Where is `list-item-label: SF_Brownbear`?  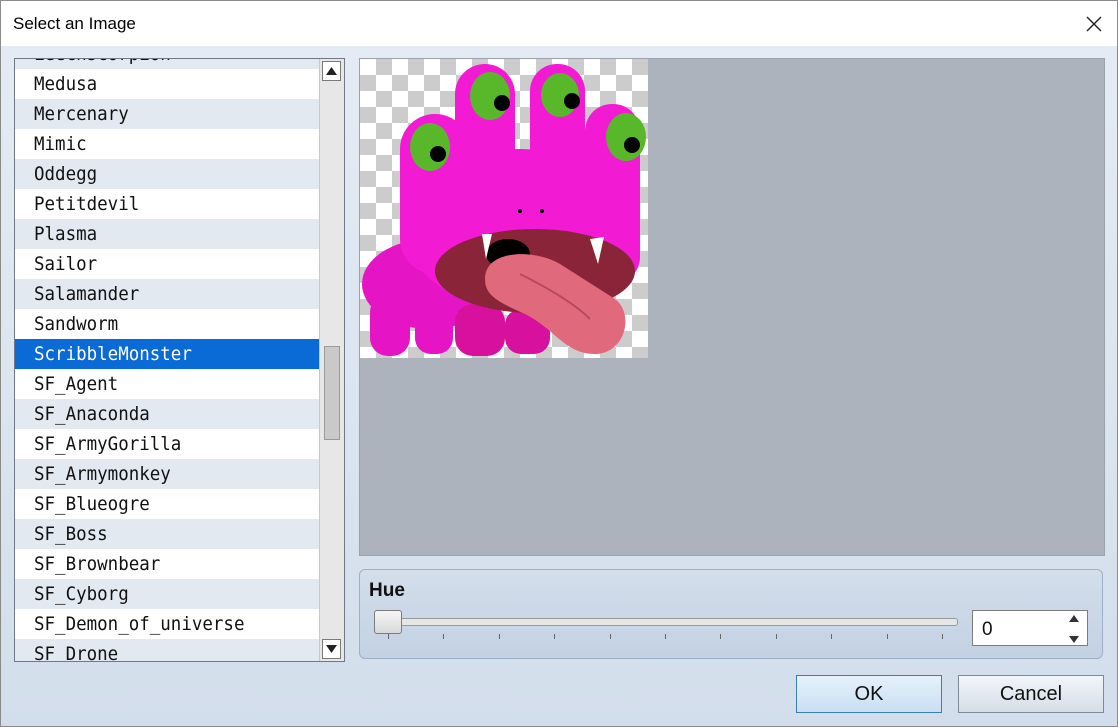 list-item-label: SF_Brownbear is located at coordinates (97, 564).